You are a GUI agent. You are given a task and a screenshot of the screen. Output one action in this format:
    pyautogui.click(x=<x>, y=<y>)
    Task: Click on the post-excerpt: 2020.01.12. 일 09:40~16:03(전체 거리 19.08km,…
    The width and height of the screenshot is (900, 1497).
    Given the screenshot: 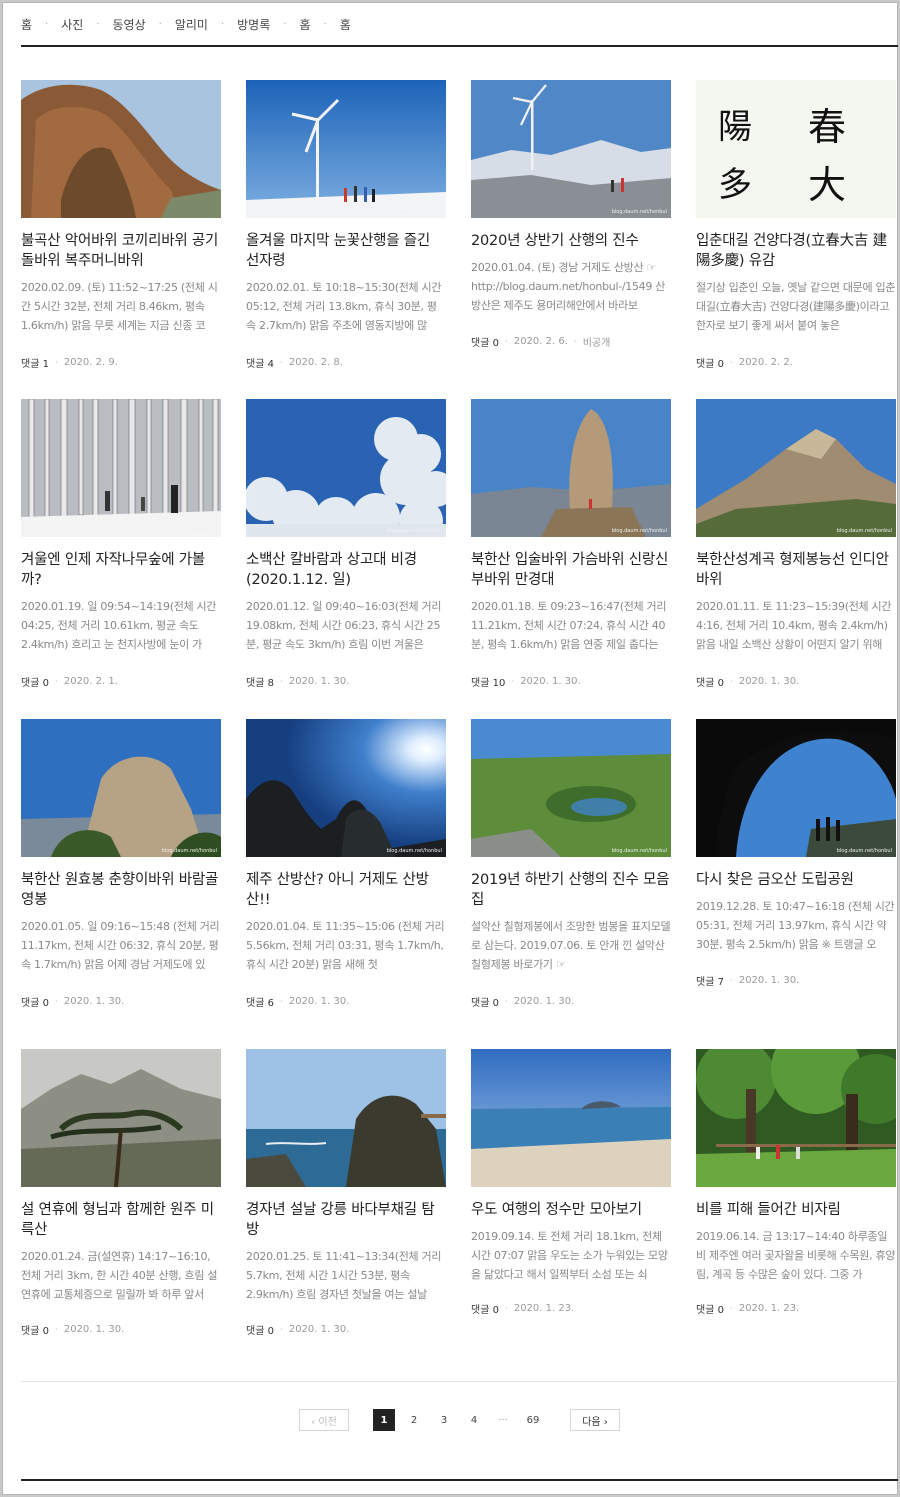 What is the action you would take?
    pyautogui.click(x=344, y=625)
    